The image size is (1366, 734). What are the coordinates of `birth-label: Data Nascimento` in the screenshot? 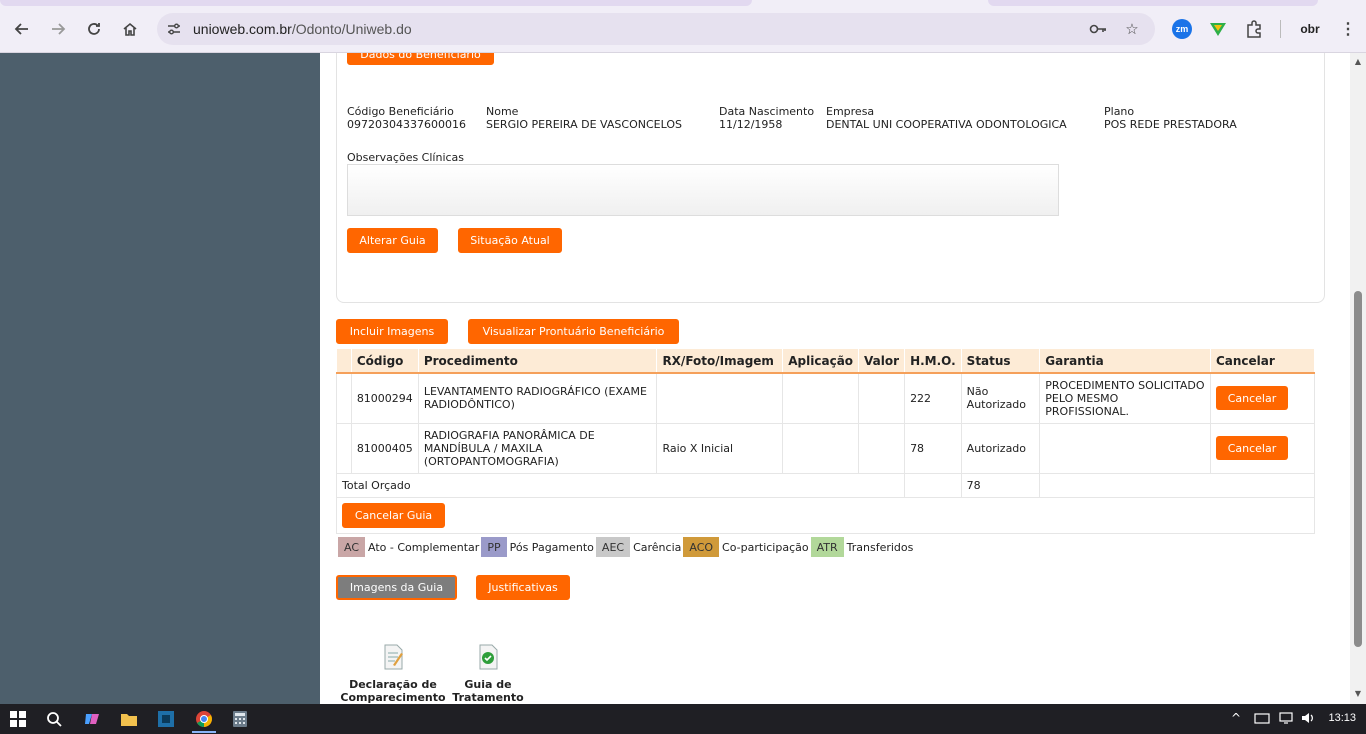 It's located at (767, 111).